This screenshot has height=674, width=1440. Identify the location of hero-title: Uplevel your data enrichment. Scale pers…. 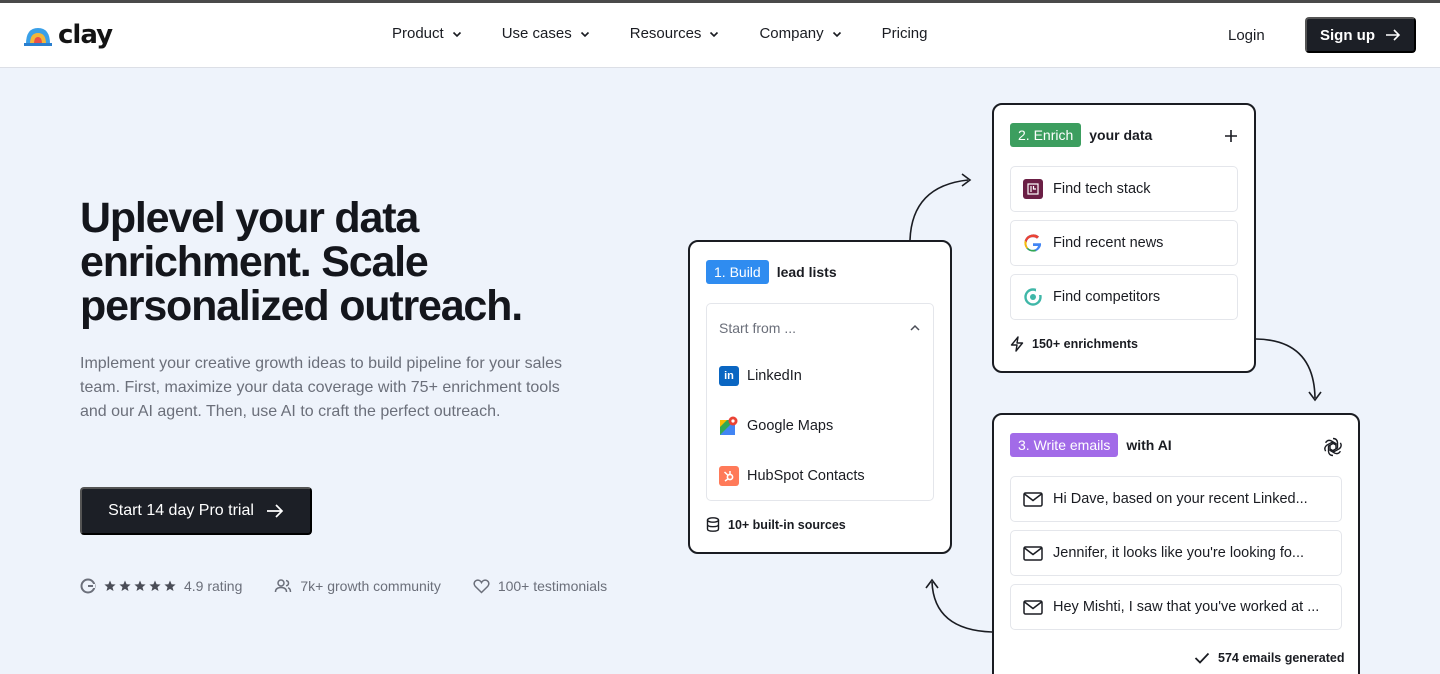
(301, 262).